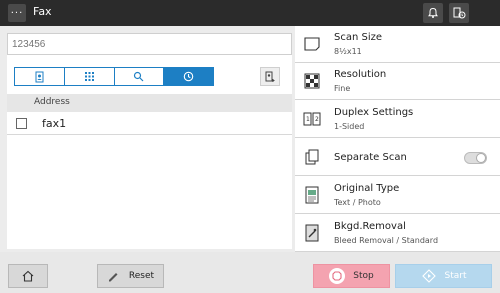 The image size is (500, 293). I want to click on setting-value: 1-Sided, so click(349, 126).